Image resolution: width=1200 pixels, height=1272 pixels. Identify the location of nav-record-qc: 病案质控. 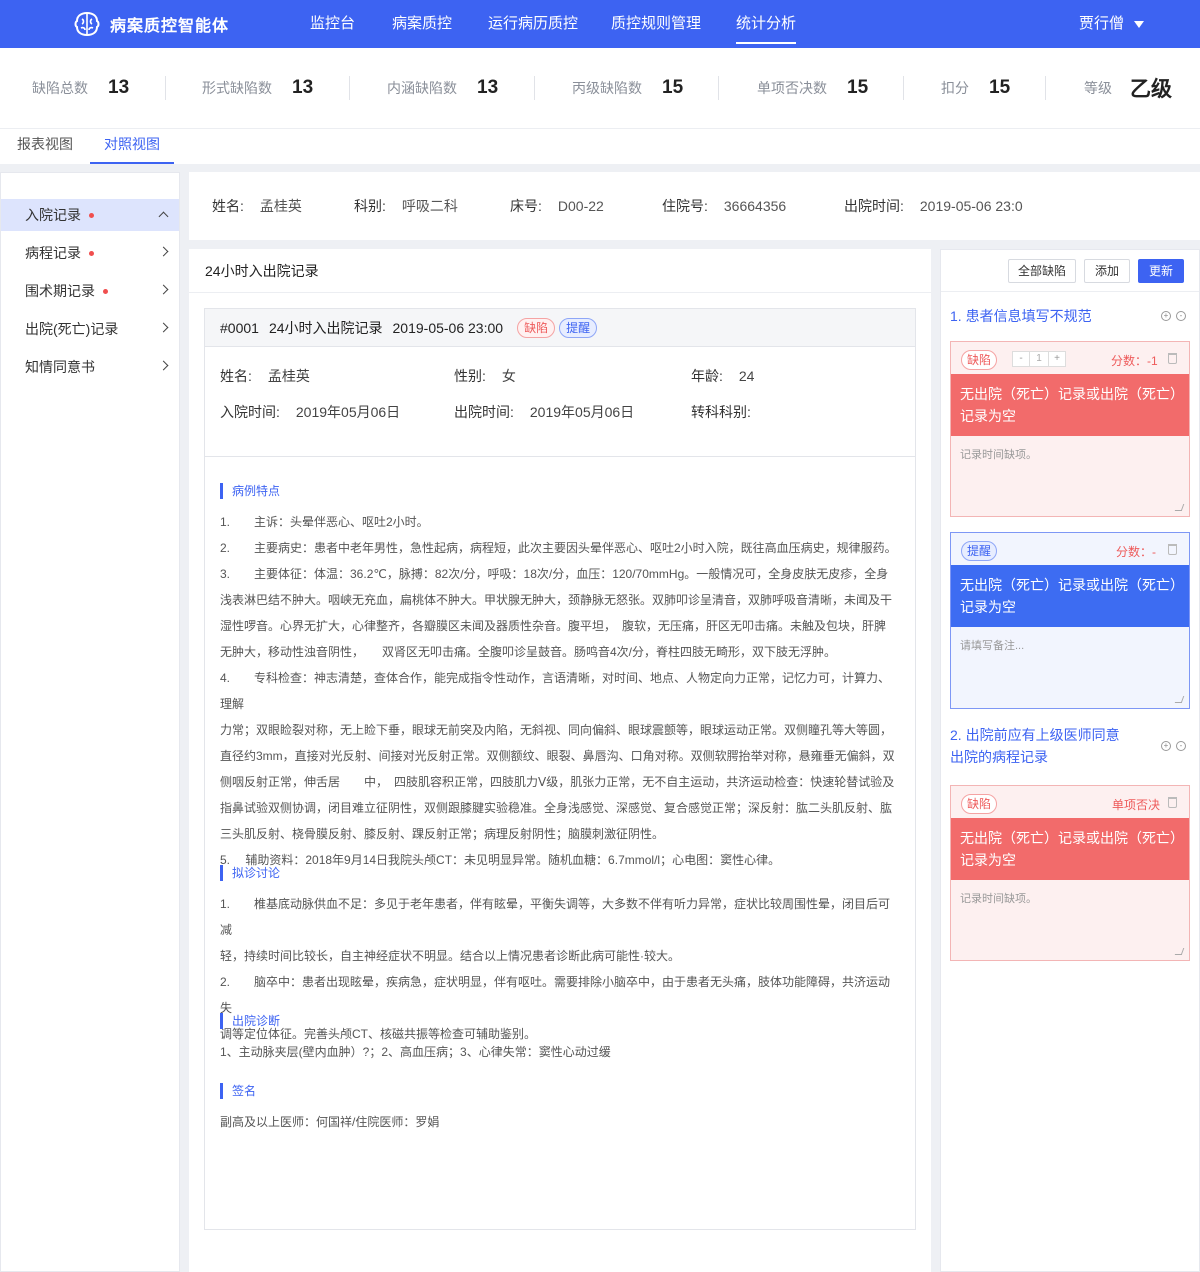
(422, 24).